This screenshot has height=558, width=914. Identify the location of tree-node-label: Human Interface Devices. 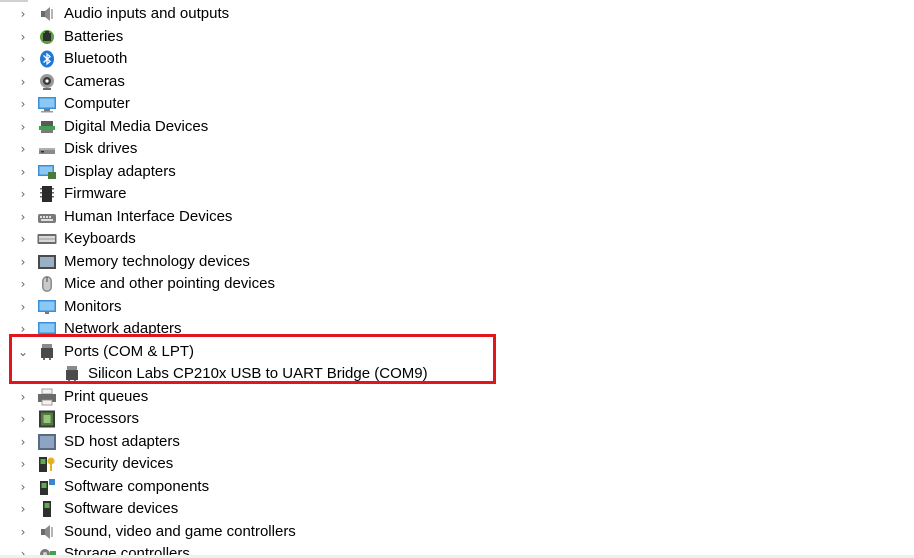
(148, 216).